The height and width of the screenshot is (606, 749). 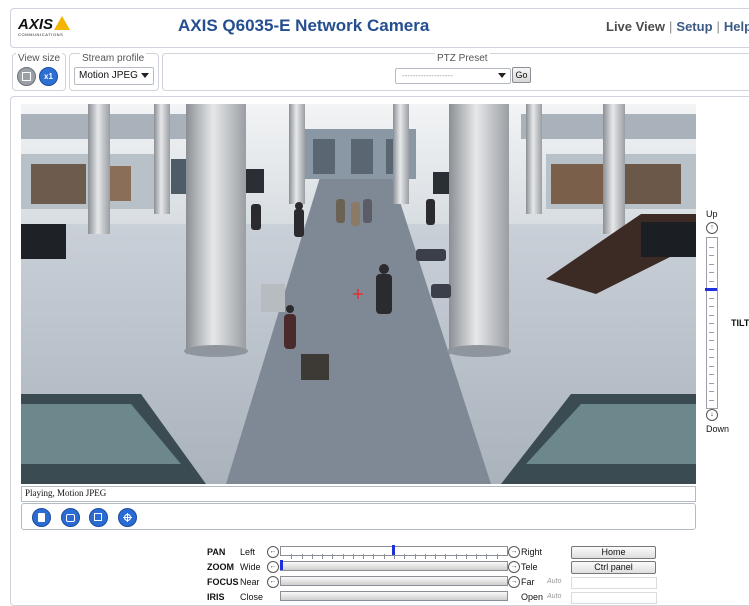 What do you see at coordinates (250, 582) in the screenshot?
I see `focus-near-label: Near` at bounding box center [250, 582].